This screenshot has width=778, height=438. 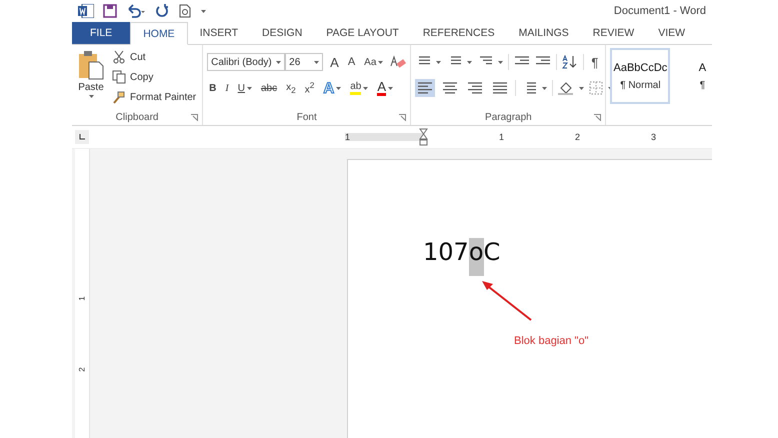 What do you see at coordinates (507, 301) in the screenshot?
I see `annotation-arrow` at bounding box center [507, 301].